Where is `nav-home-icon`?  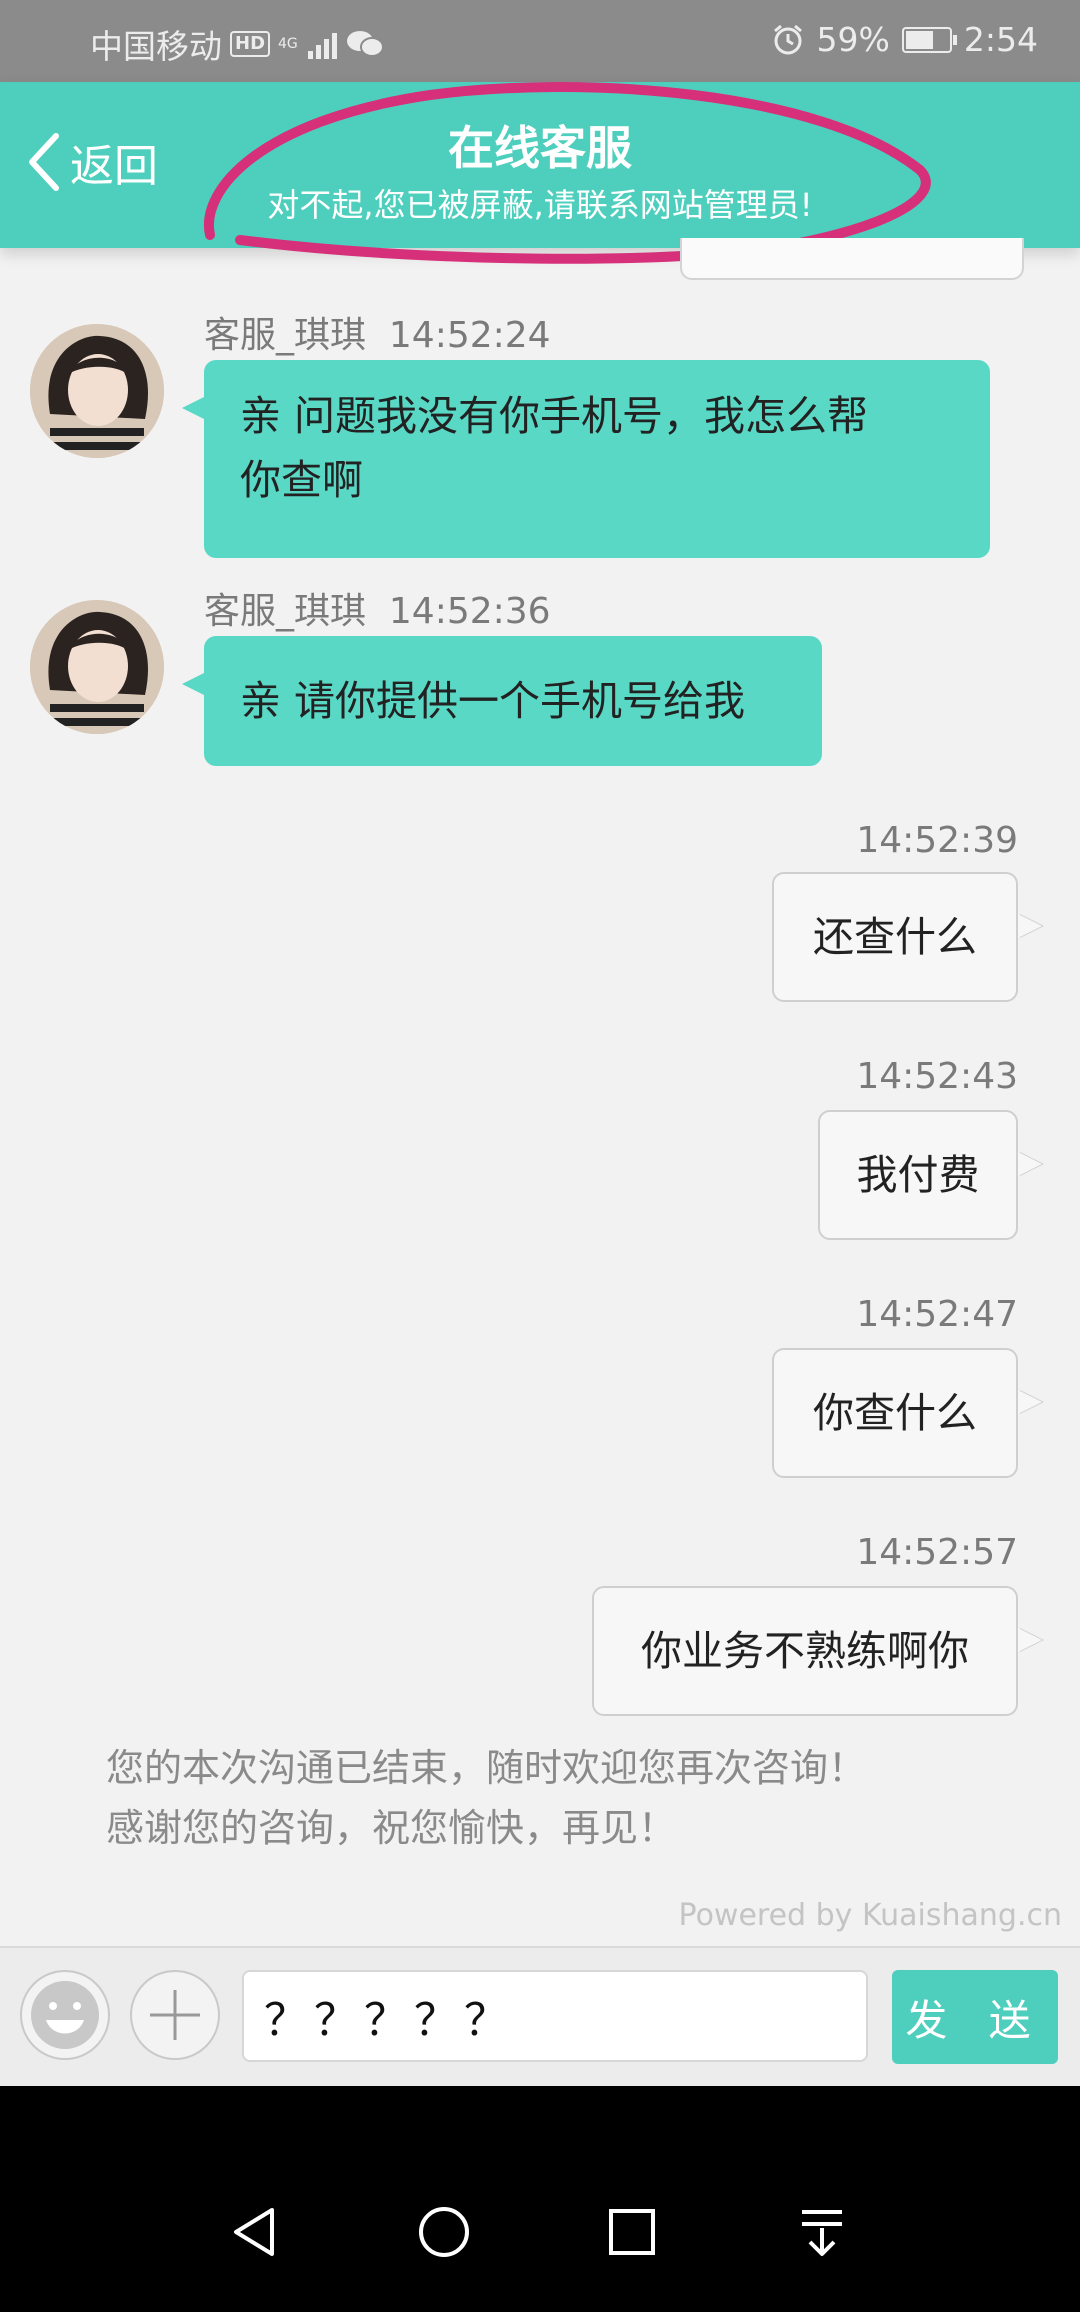 nav-home-icon is located at coordinates (444, 2232).